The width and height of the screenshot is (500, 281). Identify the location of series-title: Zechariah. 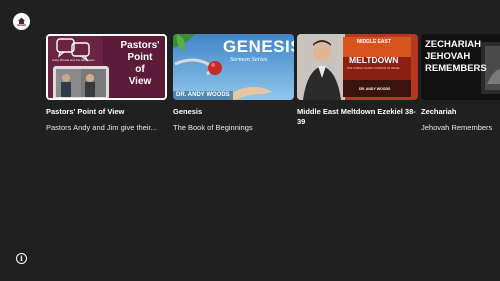
(439, 111).